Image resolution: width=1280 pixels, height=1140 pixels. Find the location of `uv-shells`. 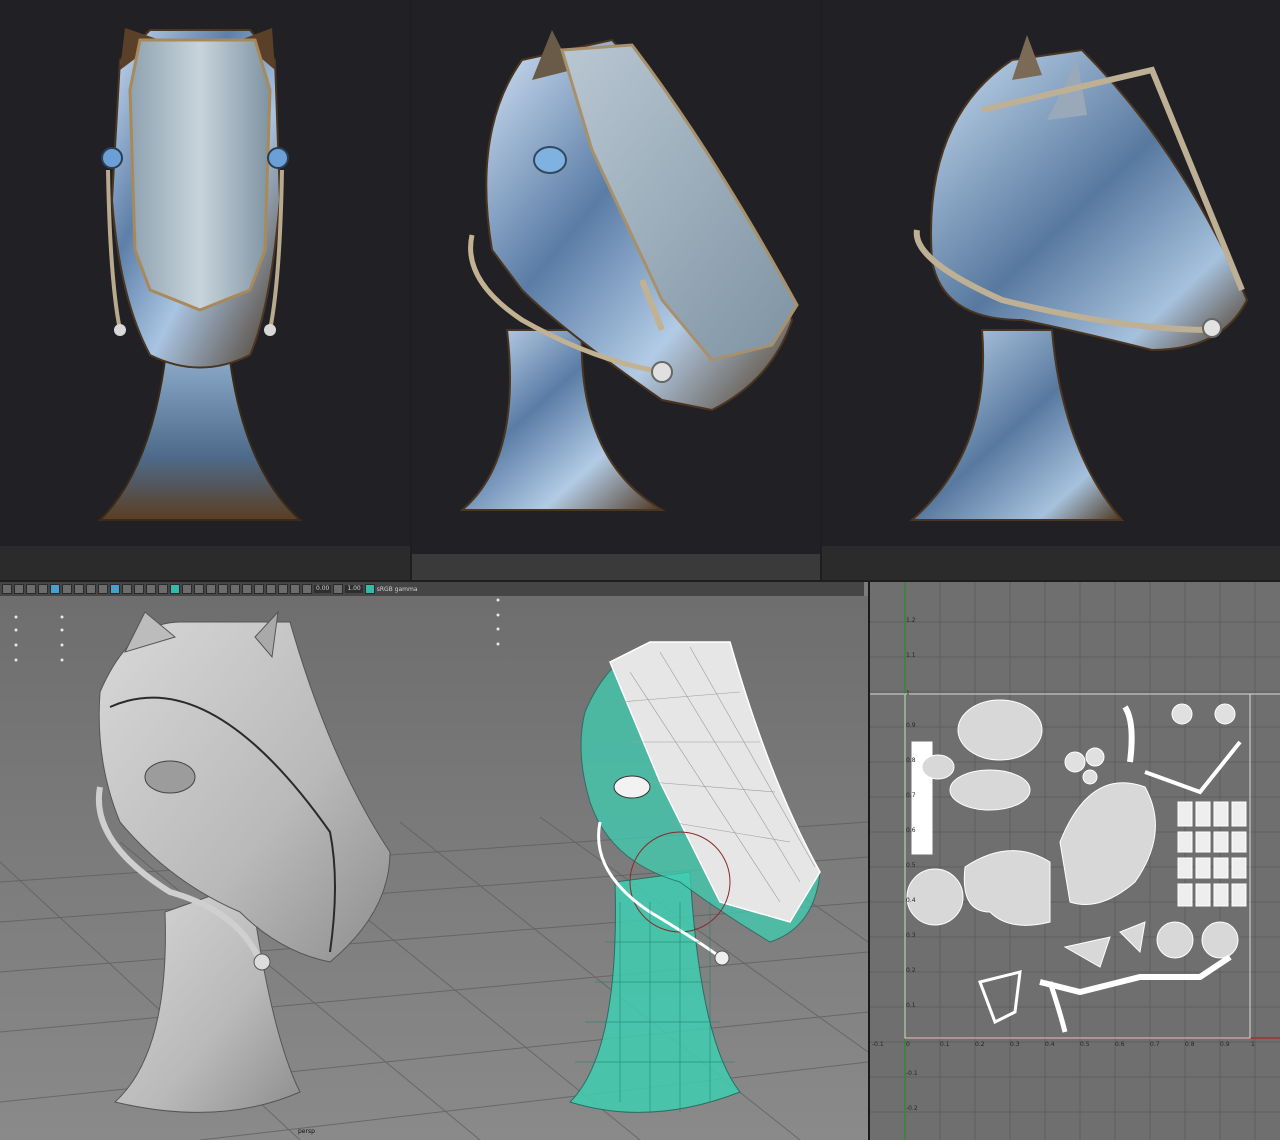

uv-shells is located at coordinates (1076, 866).